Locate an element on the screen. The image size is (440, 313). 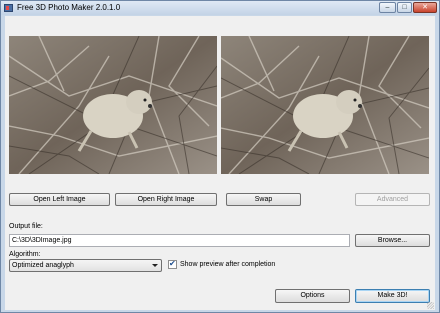
output-file-input: C:\3D\3DImage.jpg is located at coordinates (179, 240).